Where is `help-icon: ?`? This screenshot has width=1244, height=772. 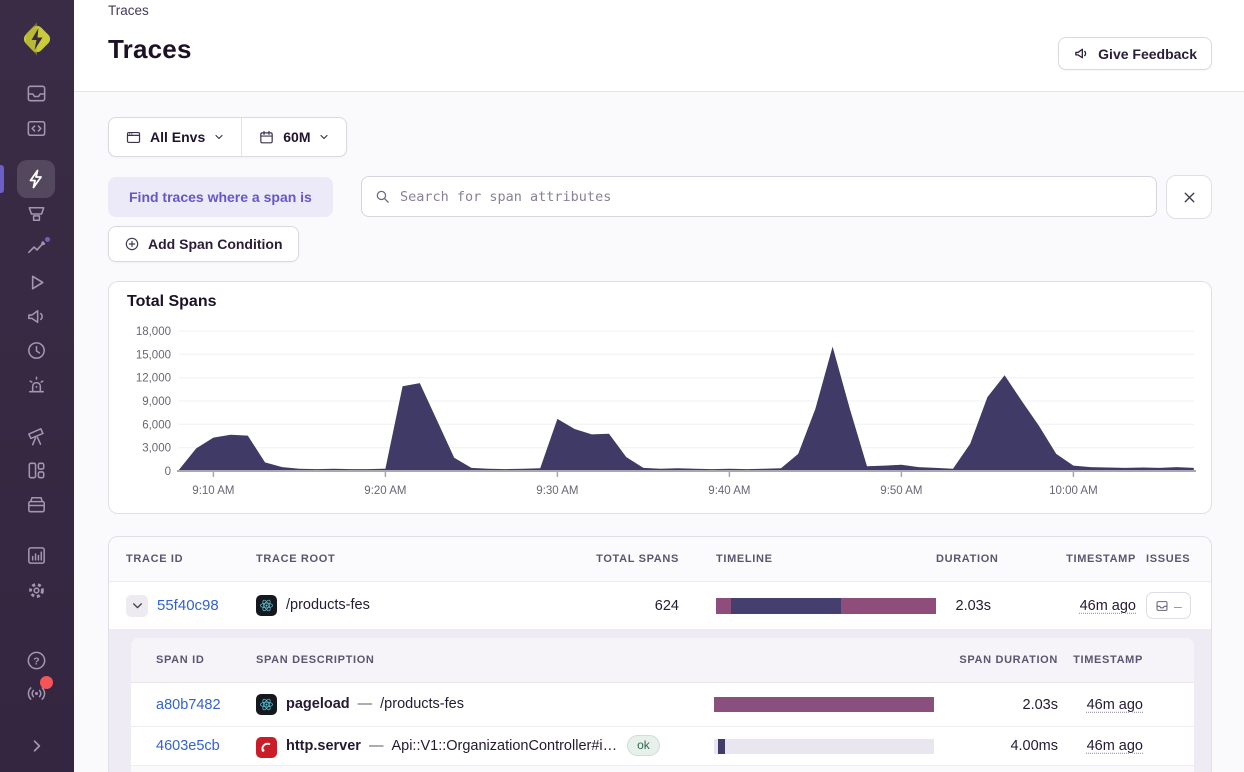 help-icon: ? is located at coordinates (36, 660).